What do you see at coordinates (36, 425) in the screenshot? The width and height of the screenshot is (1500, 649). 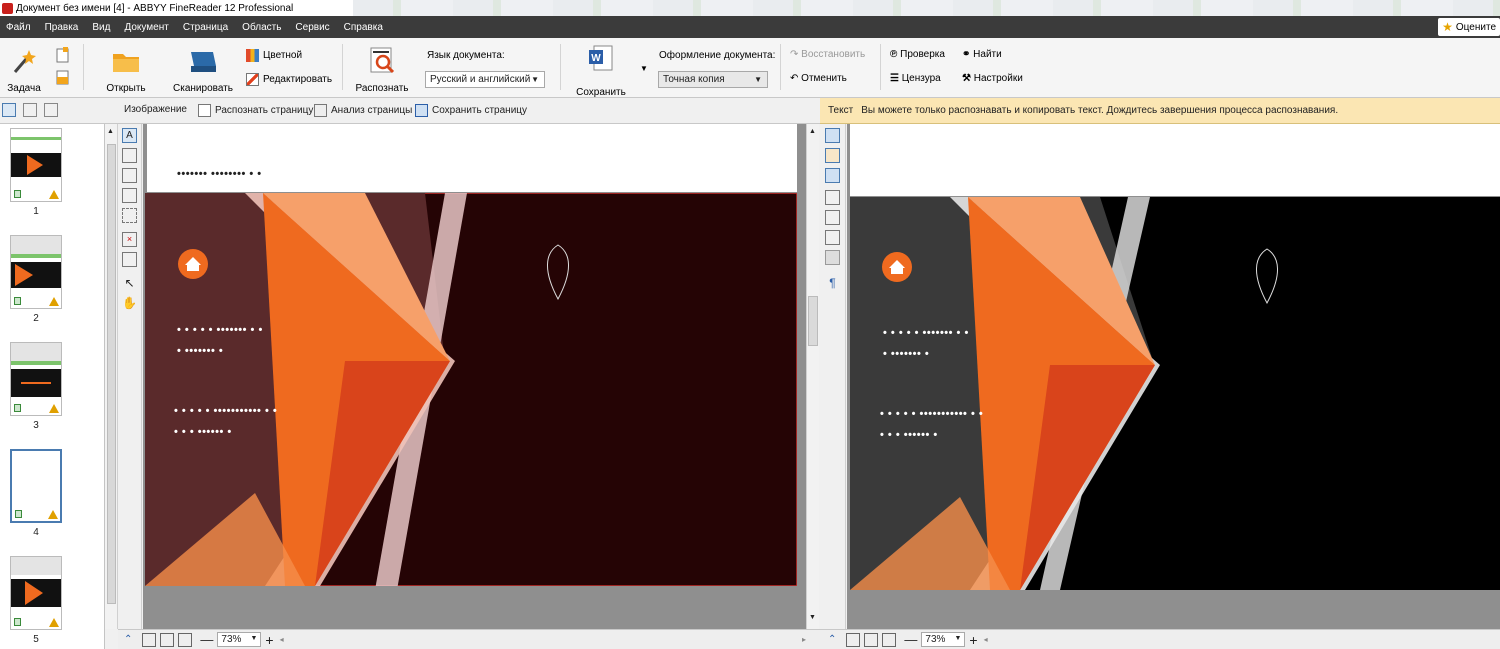 I see `page-number: 3` at bounding box center [36, 425].